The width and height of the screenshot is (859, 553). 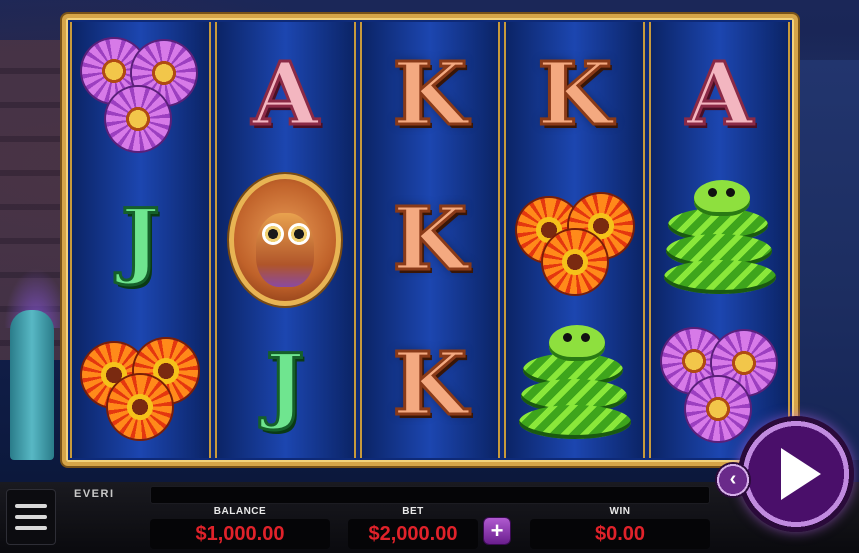 I want to click on win-value: $0.00, so click(x=620, y=534).